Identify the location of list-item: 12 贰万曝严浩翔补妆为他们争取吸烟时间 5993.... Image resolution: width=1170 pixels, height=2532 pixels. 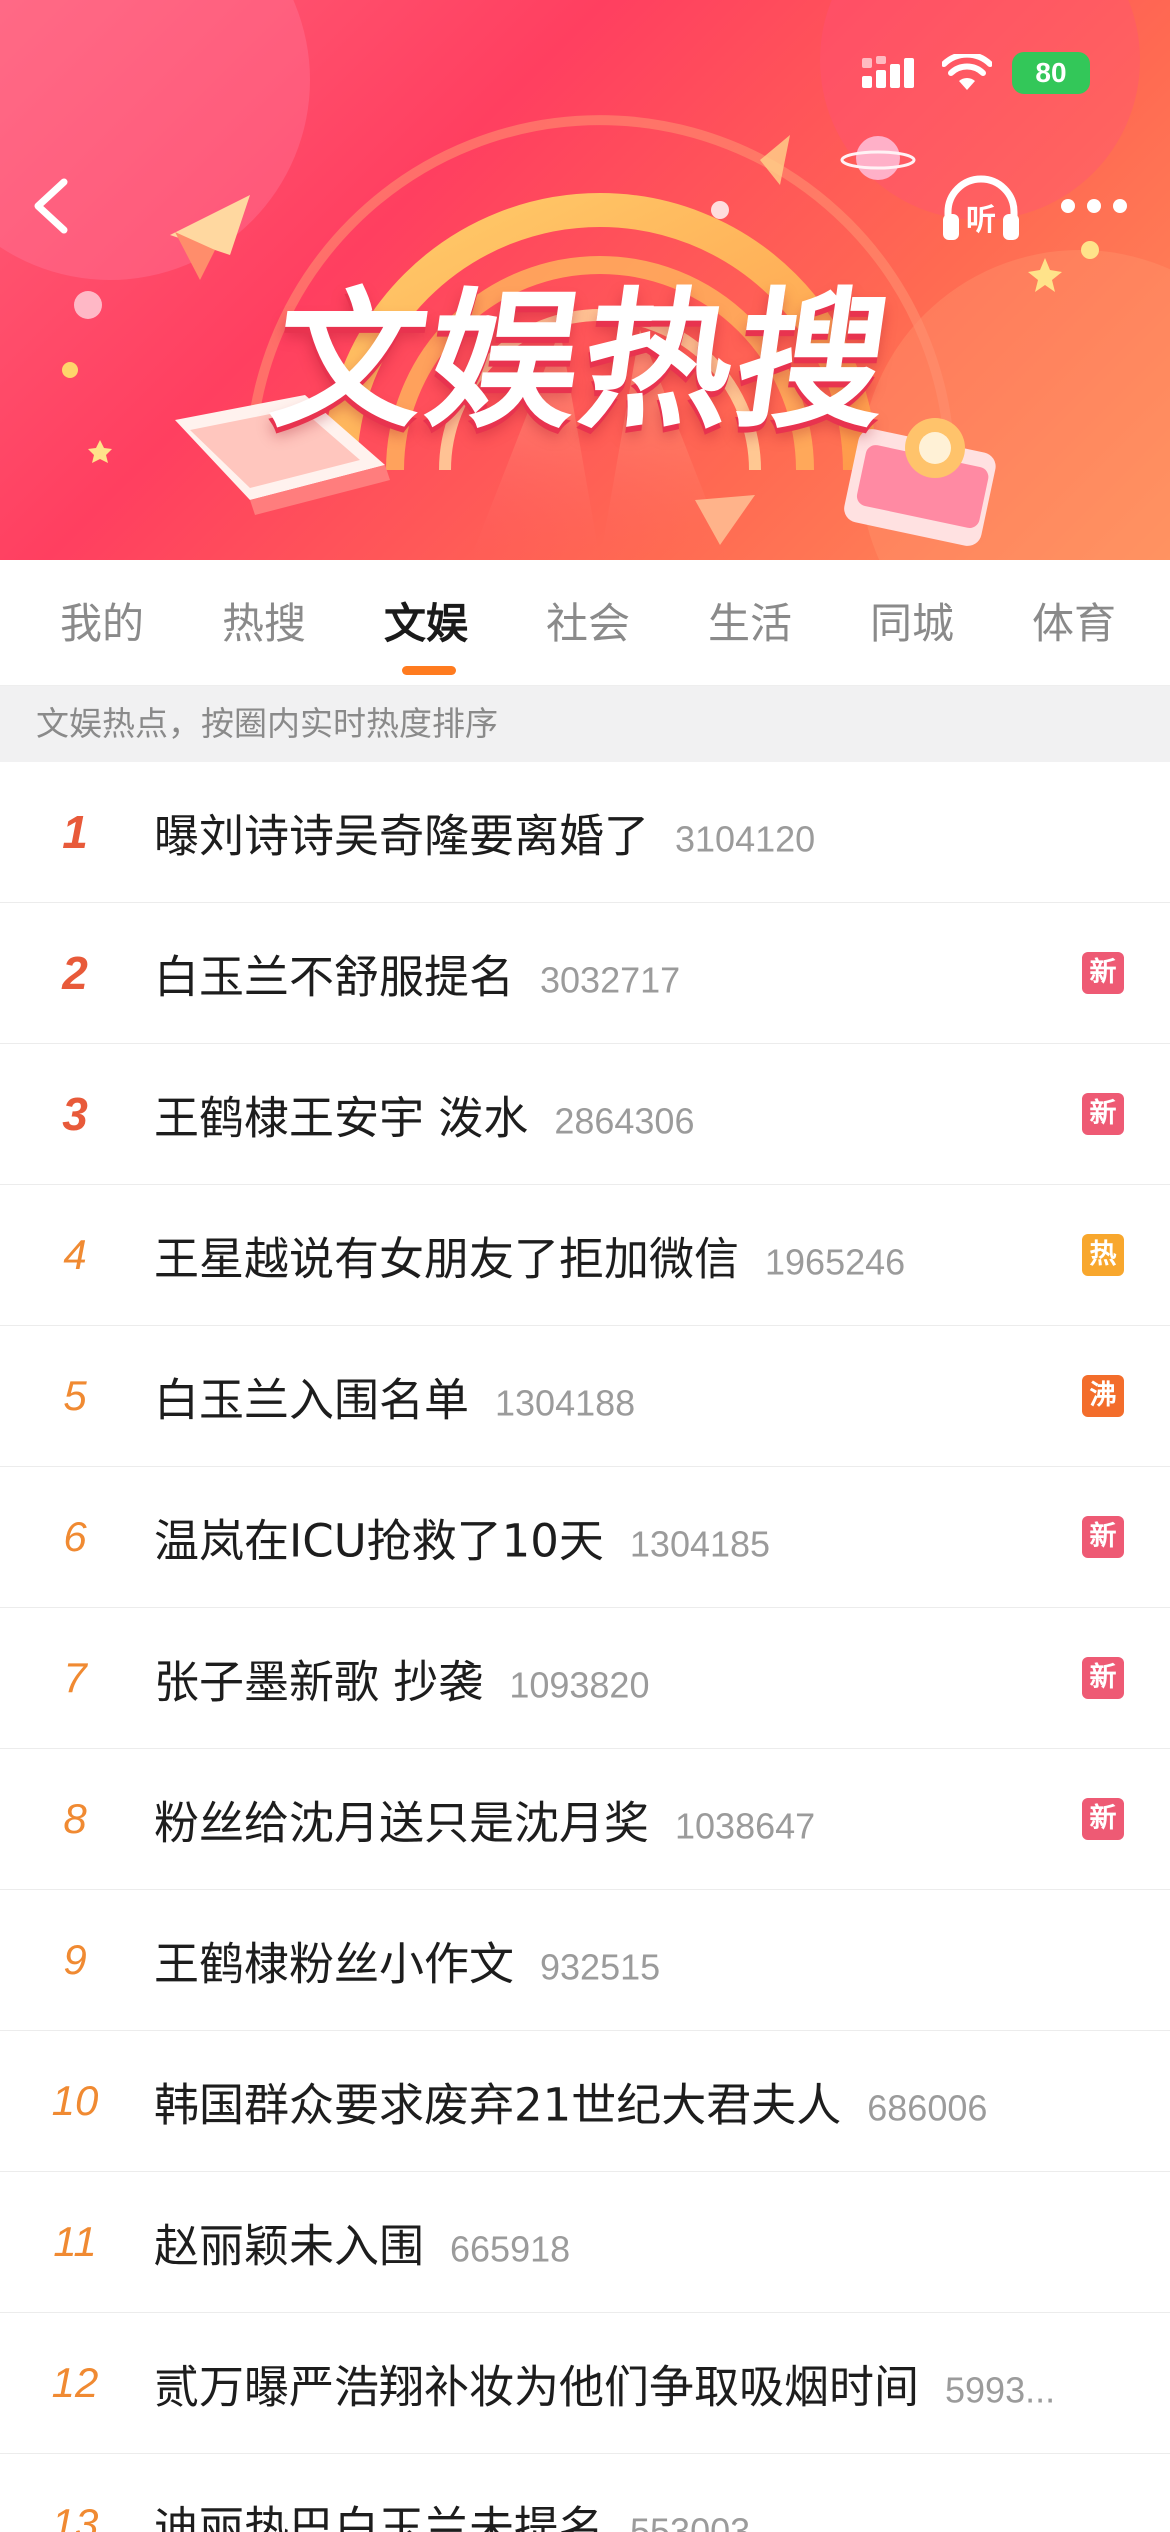
(585, 2383).